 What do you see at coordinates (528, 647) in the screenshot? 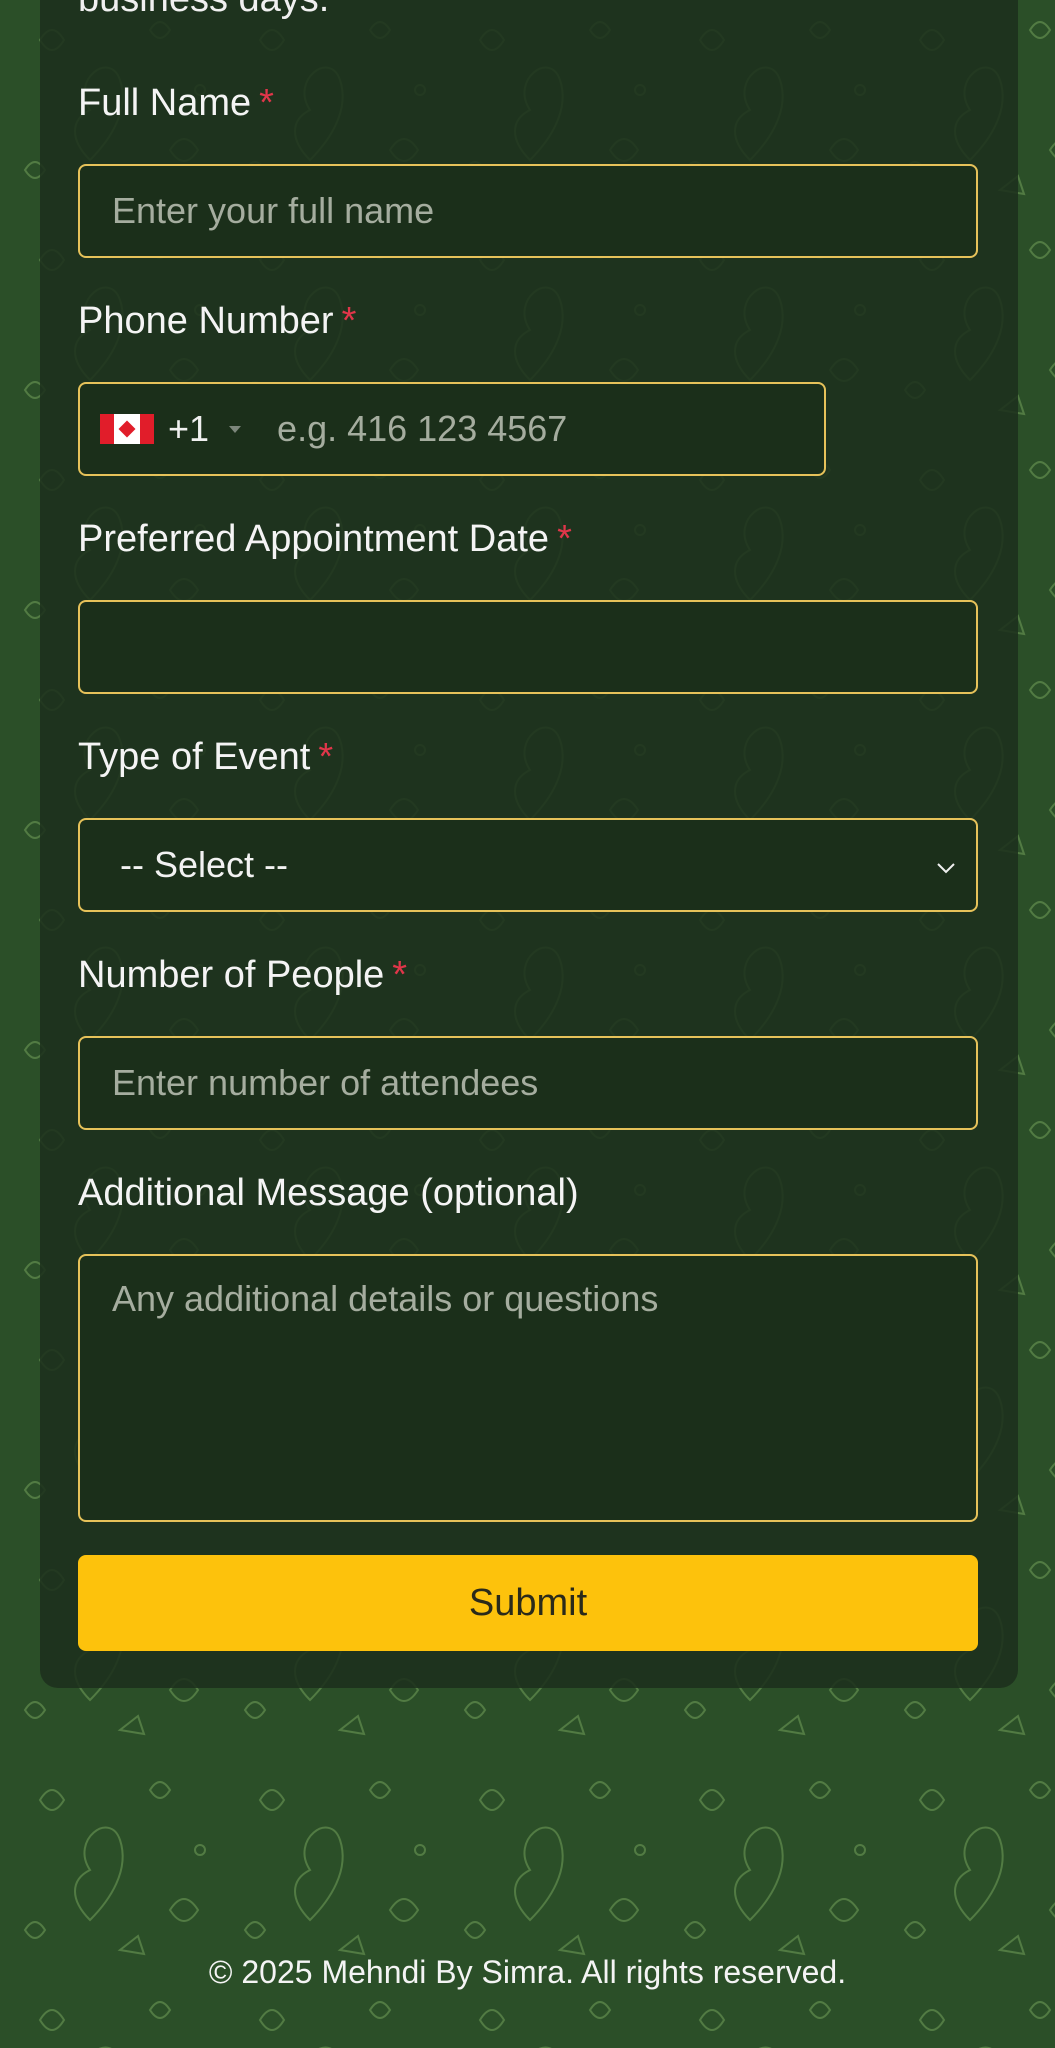
I see `appointment-date-input` at bounding box center [528, 647].